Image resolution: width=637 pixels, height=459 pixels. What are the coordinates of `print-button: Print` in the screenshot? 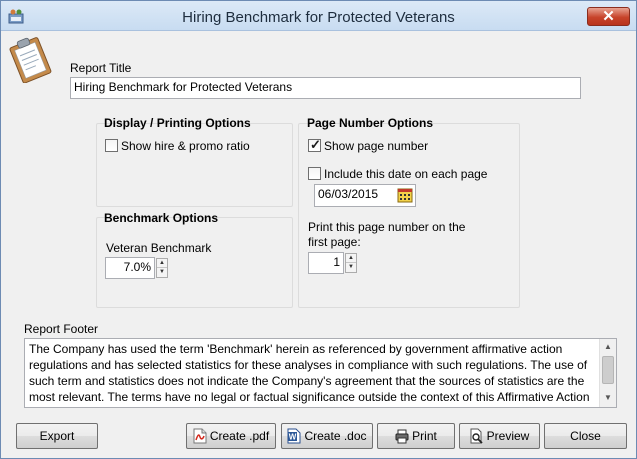 It's located at (416, 436).